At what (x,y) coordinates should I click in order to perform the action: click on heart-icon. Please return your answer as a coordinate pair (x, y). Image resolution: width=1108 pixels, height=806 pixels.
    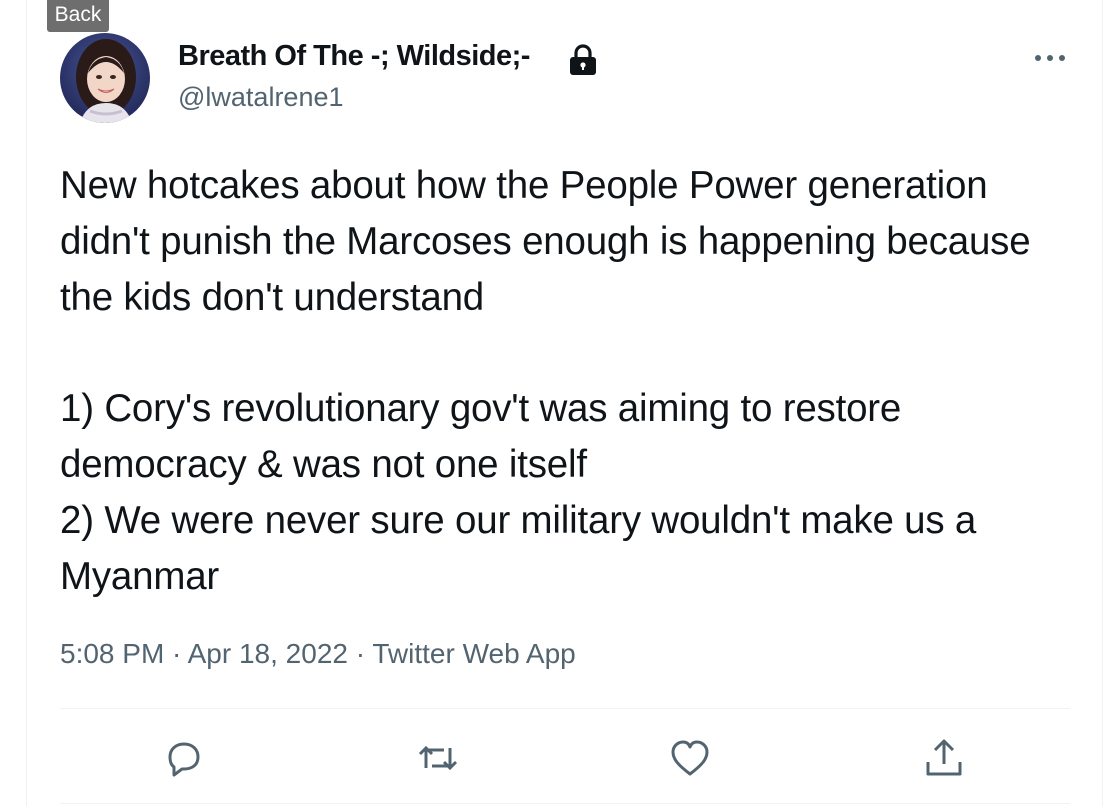
    Looking at the image, I should click on (690, 758).